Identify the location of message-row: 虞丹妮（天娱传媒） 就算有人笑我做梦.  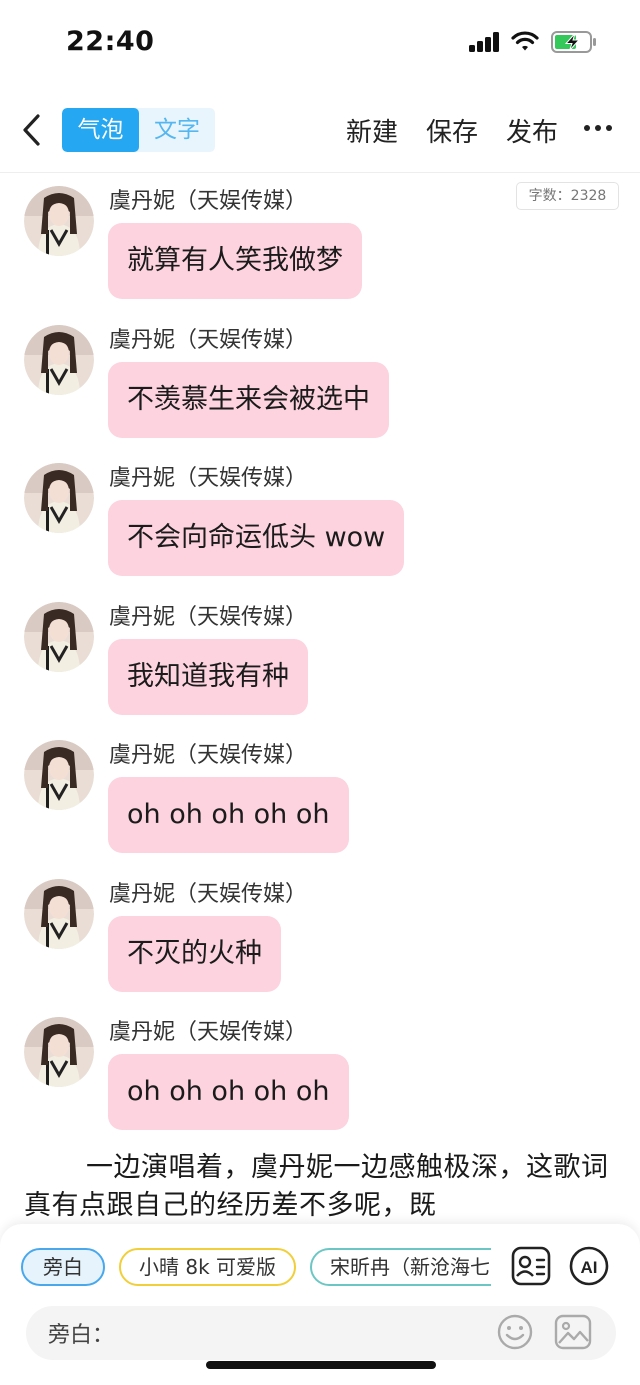
(320, 251).